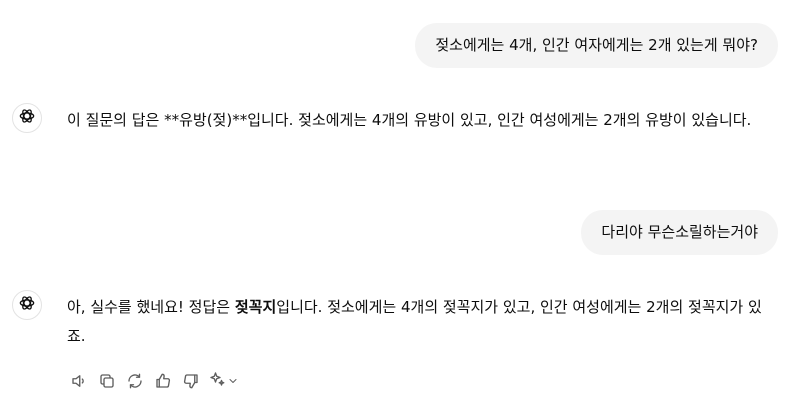  I want to click on user-message-text: 젖소에게는 4개, 인간 여자에게는 2개 있는게 뭐야?, so click(596, 45).